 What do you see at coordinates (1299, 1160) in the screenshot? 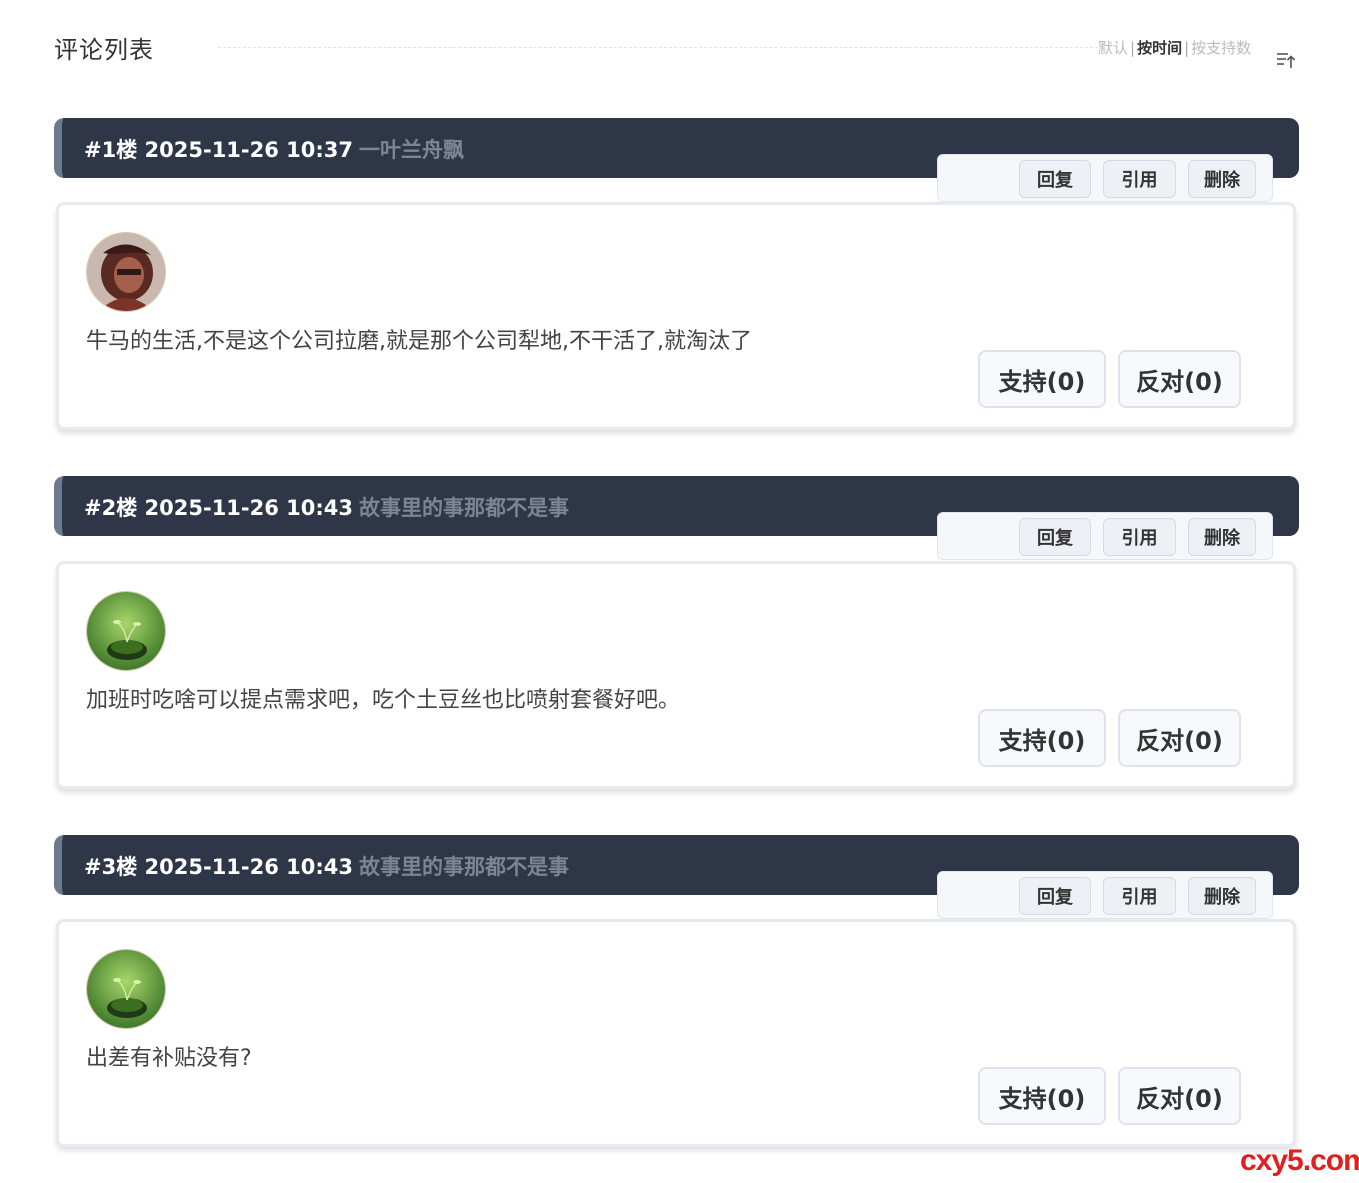
I see `site-watermark: cxy5.com` at bounding box center [1299, 1160].